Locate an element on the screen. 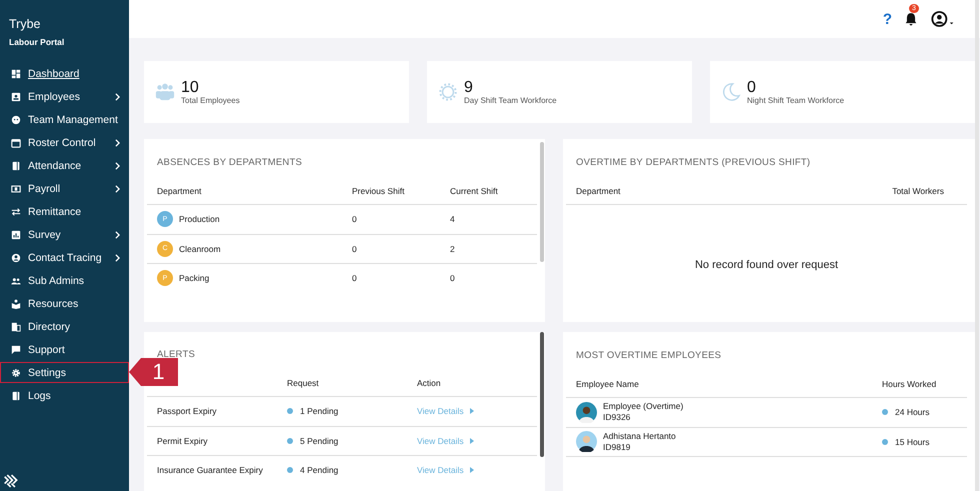 The height and width of the screenshot is (491, 980). nav-item: Survey is located at coordinates (64, 234).